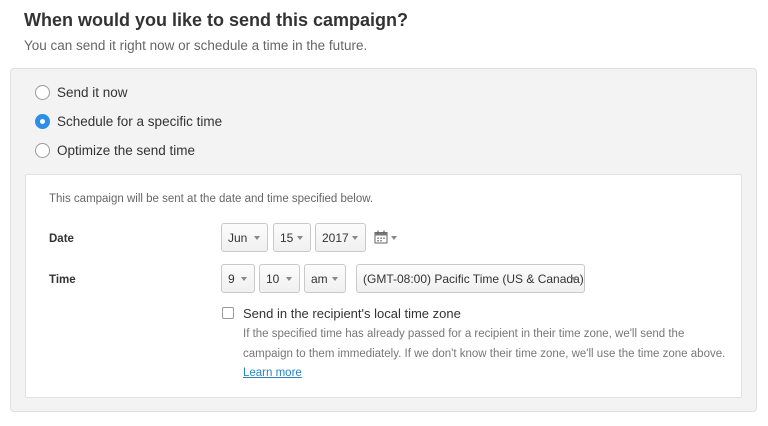 This screenshot has width=768, height=426. I want to click on radio-label-send-now: Send it now, so click(92, 92).